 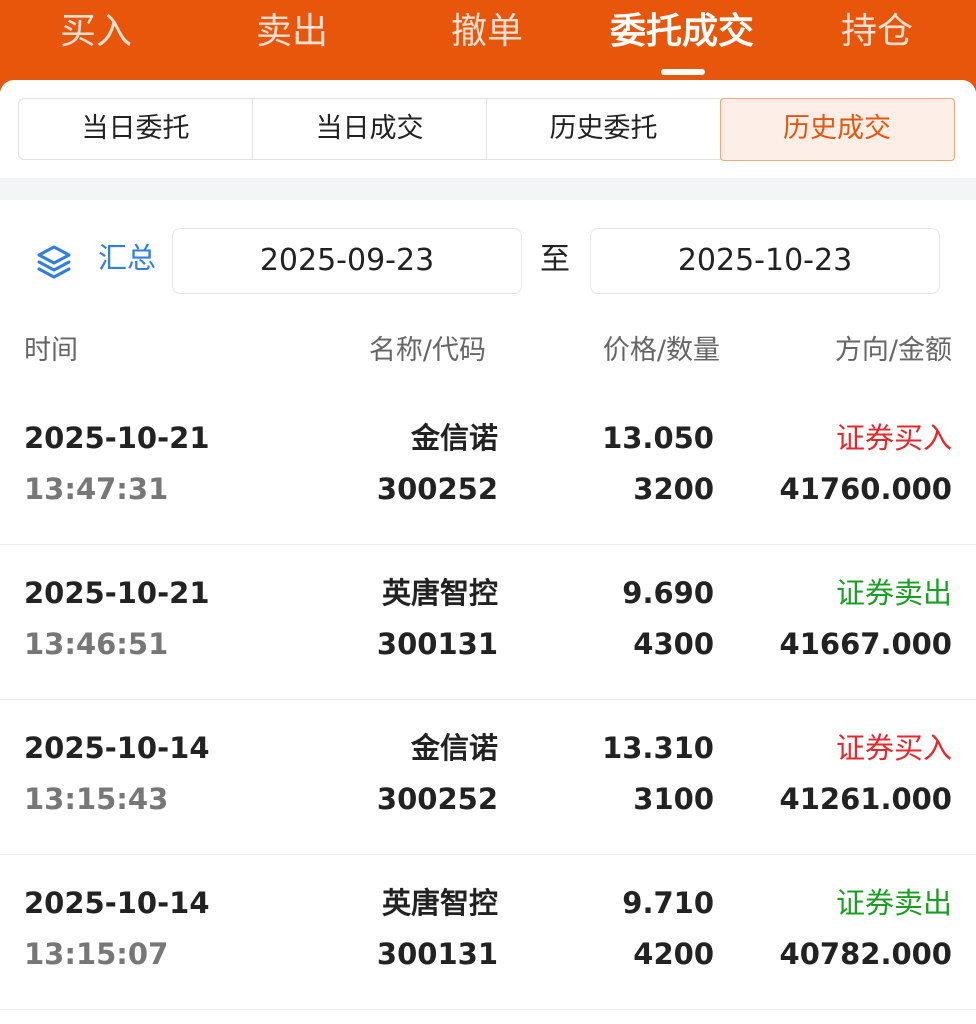 I want to click on history-segmented-control: 当日委托 当日成交 历史委托 历史成交, so click(x=486, y=129).